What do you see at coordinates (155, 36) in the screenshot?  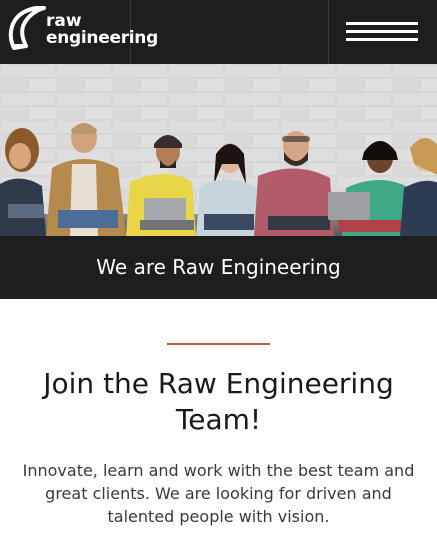 I see `logo-trademark: ™` at bounding box center [155, 36].